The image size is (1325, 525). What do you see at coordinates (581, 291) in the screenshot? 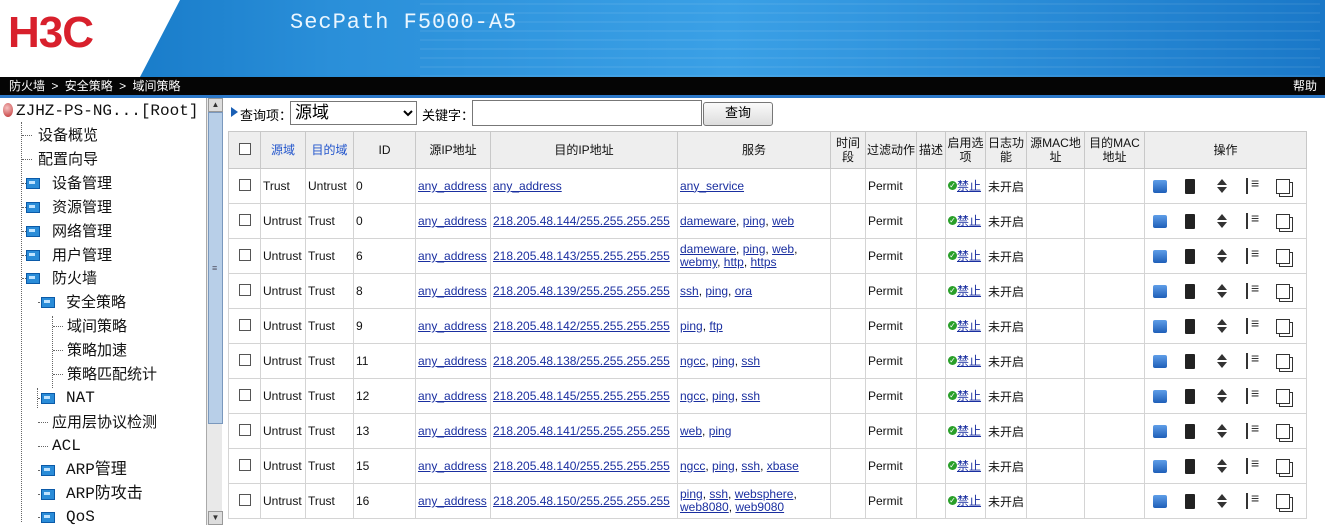
I see `dst-ip-link: 218.205.48.139/255.255.255.255` at bounding box center [581, 291].